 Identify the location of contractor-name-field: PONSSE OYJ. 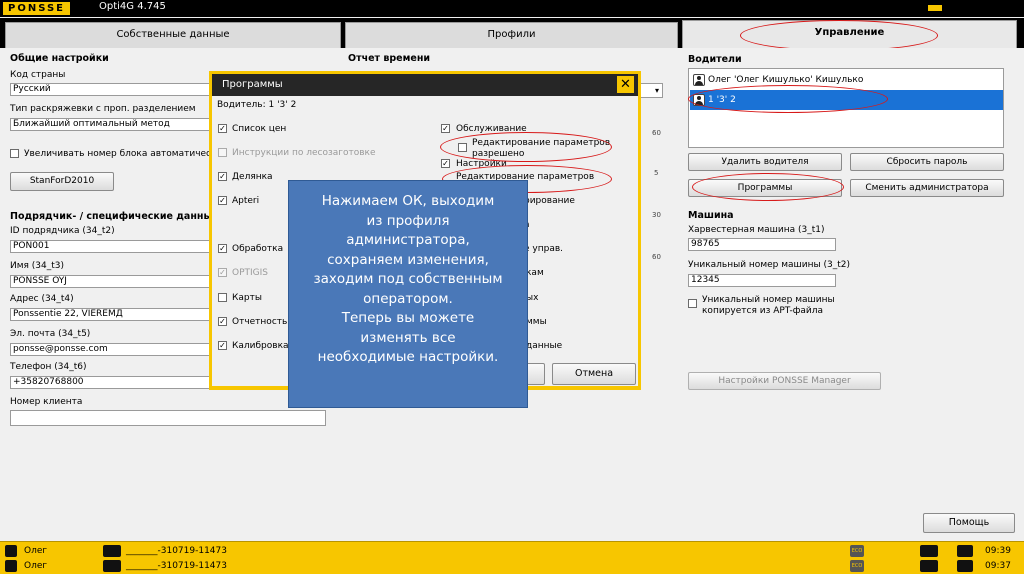
(110, 281).